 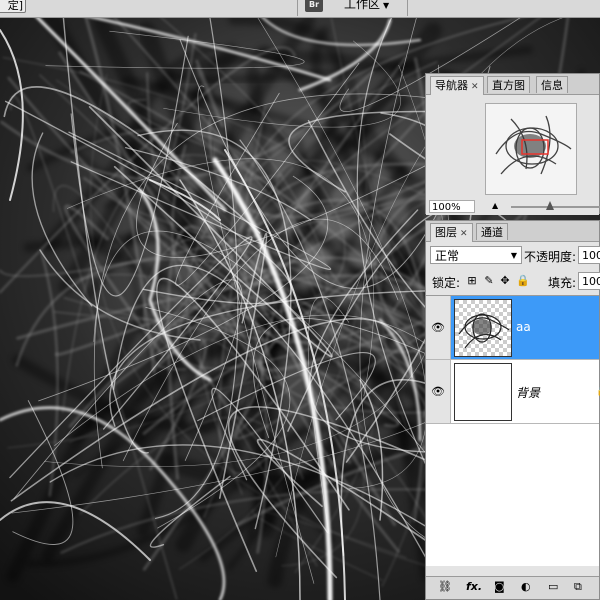 What do you see at coordinates (578, 587) in the screenshot?
I see `new-layer-icon: ⧉` at bounding box center [578, 587].